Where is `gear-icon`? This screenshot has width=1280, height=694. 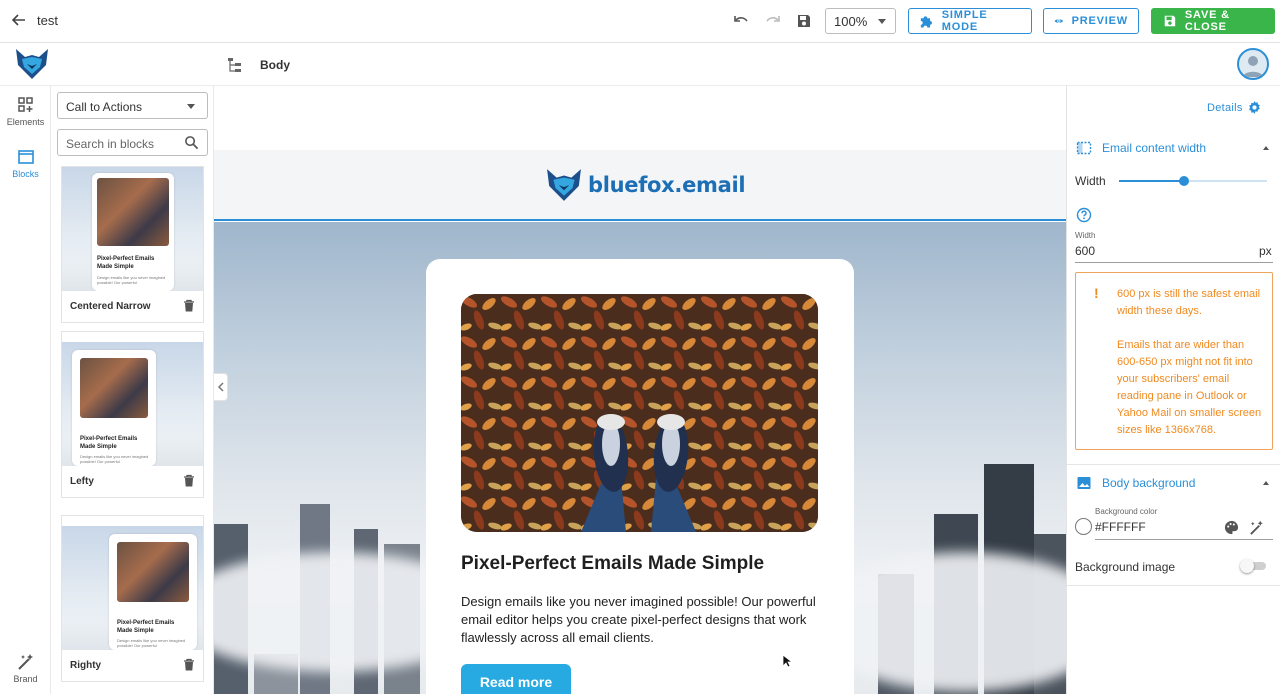 gear-icon is located at coordinates (1254, 107).